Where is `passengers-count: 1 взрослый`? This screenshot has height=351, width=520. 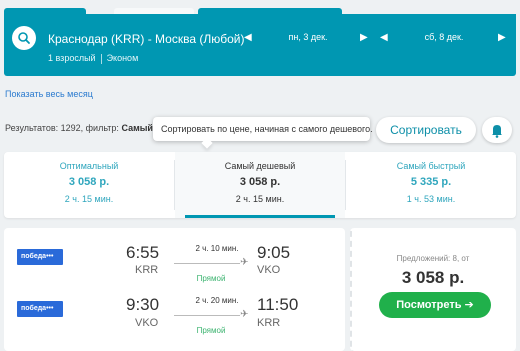 passengers-count: 1 взрослый is located at coordinates (72, 58).